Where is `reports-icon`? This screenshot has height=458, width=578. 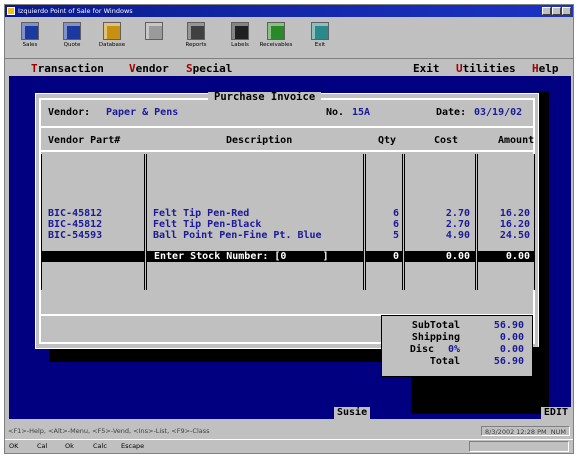 reports-icon is located at coordinates (196, 31).